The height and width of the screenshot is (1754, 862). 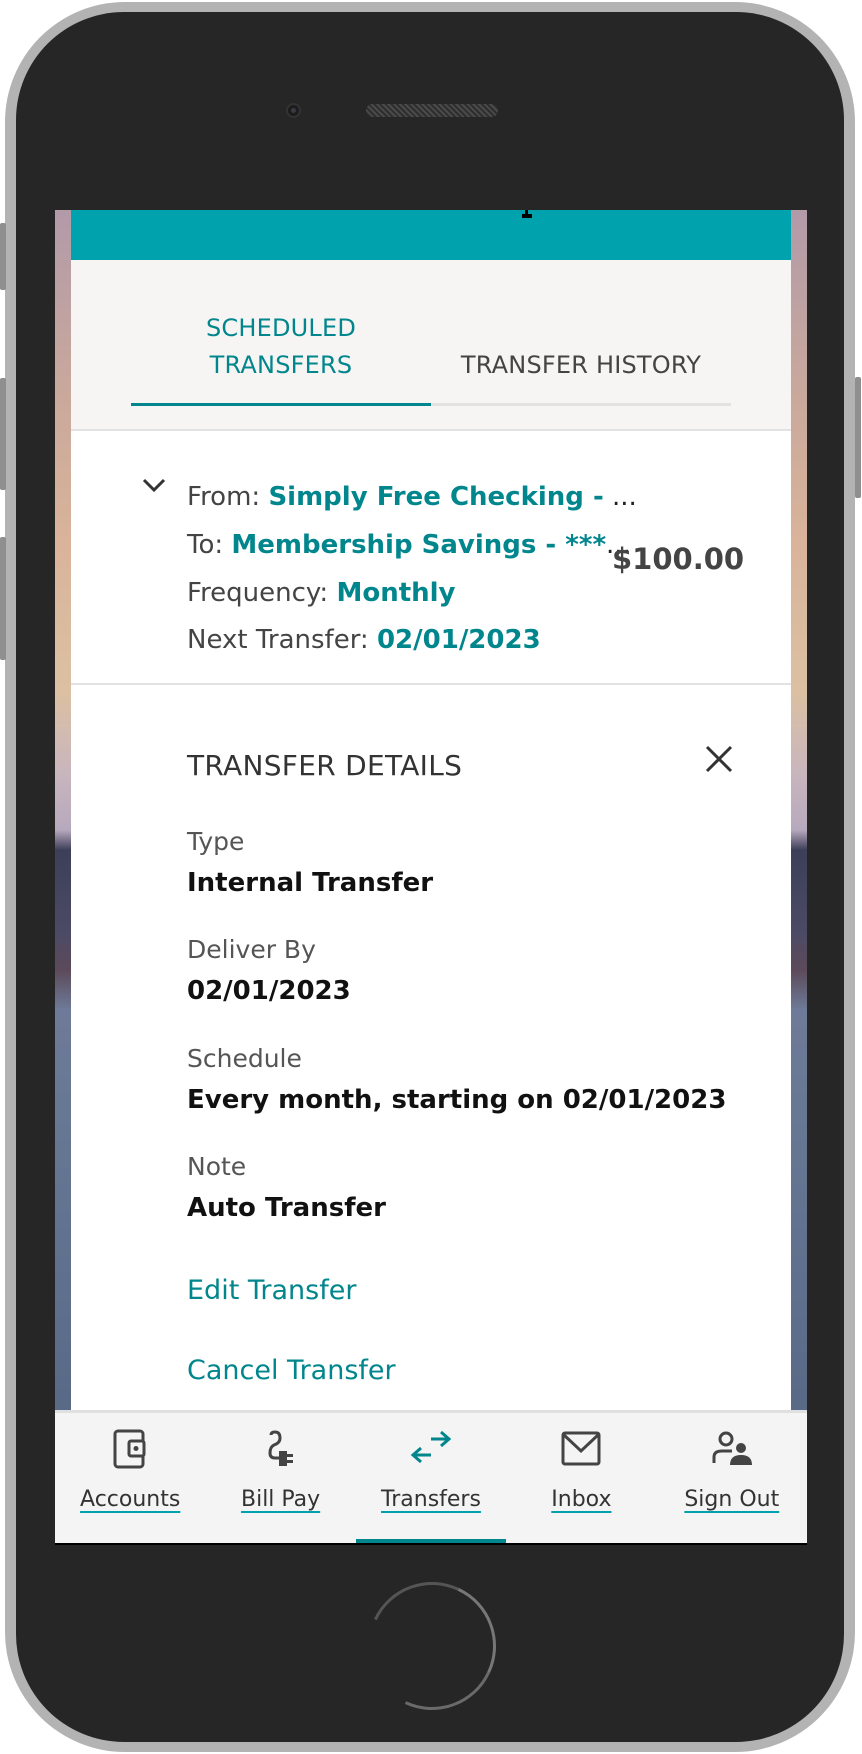 What do you see at coordinates (310, 883) in the screenshot?
I see `type-value: Internal Transfer` at bounding box center [310, 883].